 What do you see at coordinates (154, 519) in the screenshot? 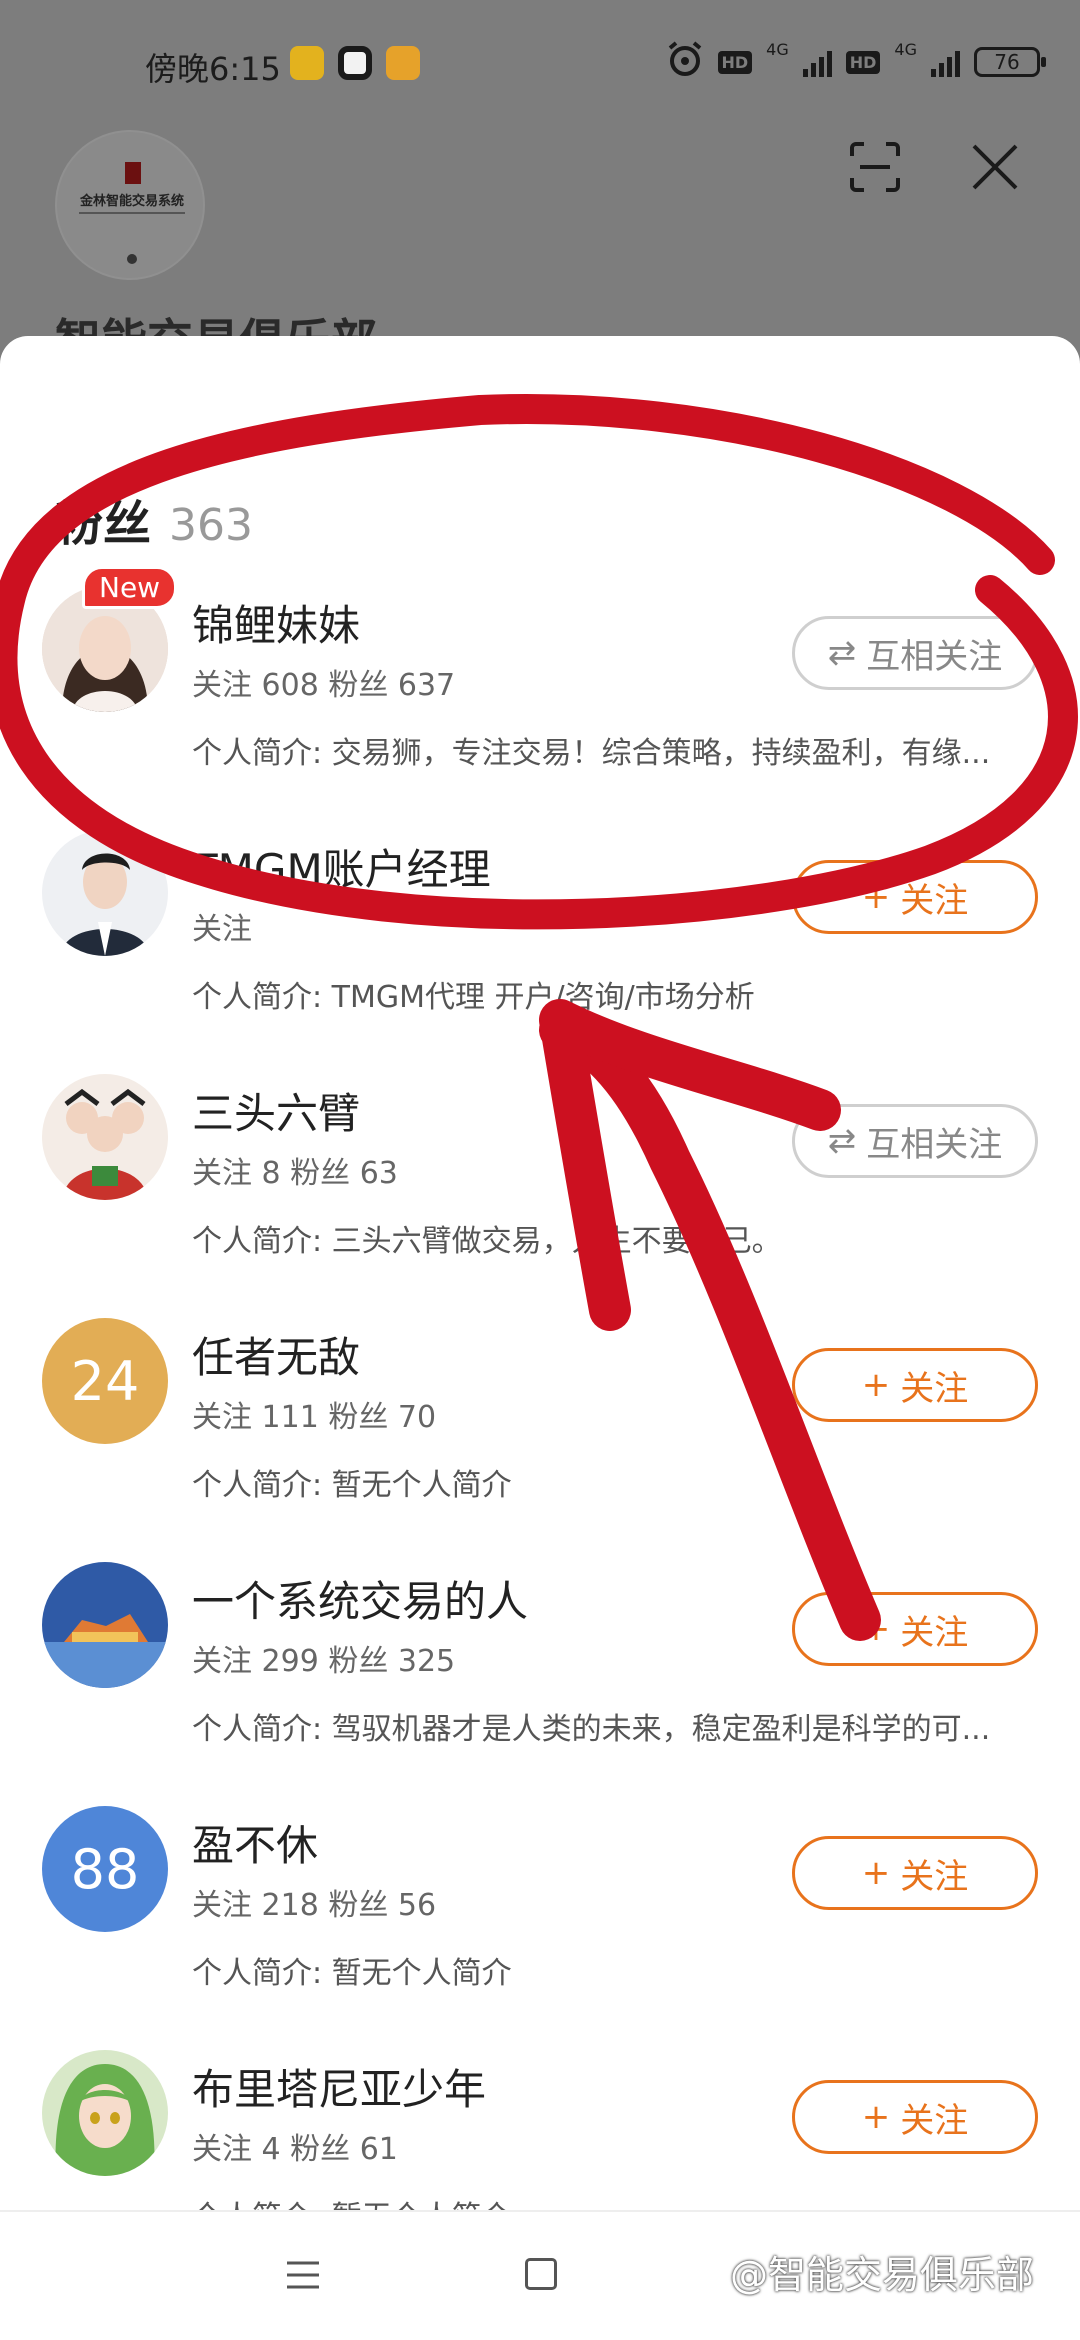
I see `sheet-header: 粉丝 363` at bounding box center [154, 519].